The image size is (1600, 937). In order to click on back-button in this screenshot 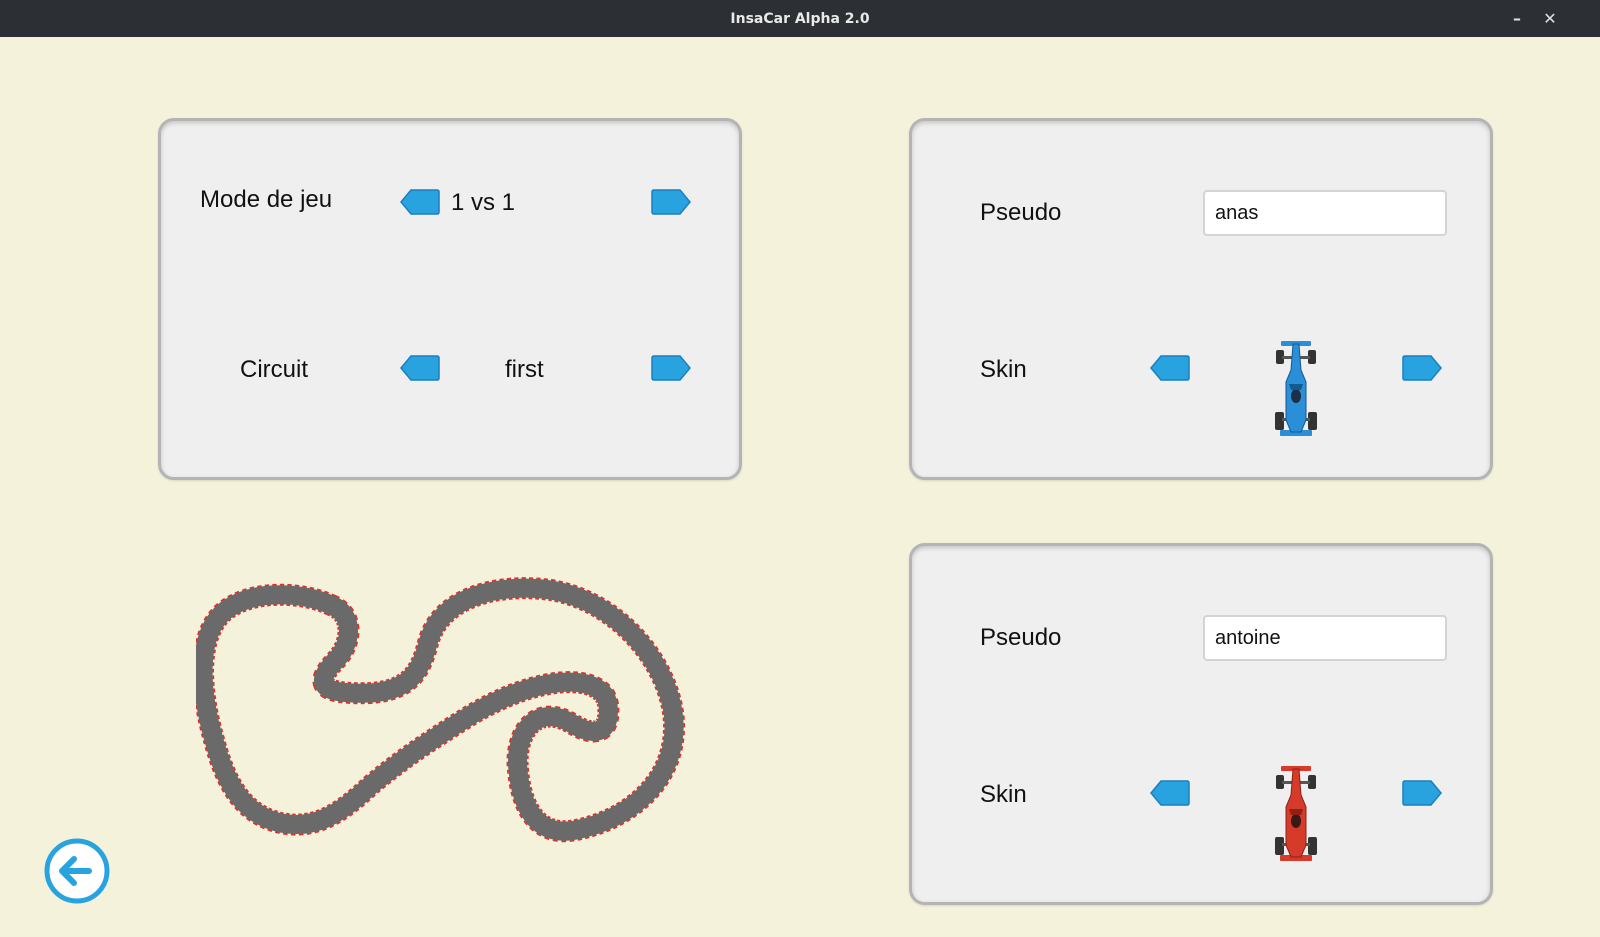, I will do `click(77, 871)`.